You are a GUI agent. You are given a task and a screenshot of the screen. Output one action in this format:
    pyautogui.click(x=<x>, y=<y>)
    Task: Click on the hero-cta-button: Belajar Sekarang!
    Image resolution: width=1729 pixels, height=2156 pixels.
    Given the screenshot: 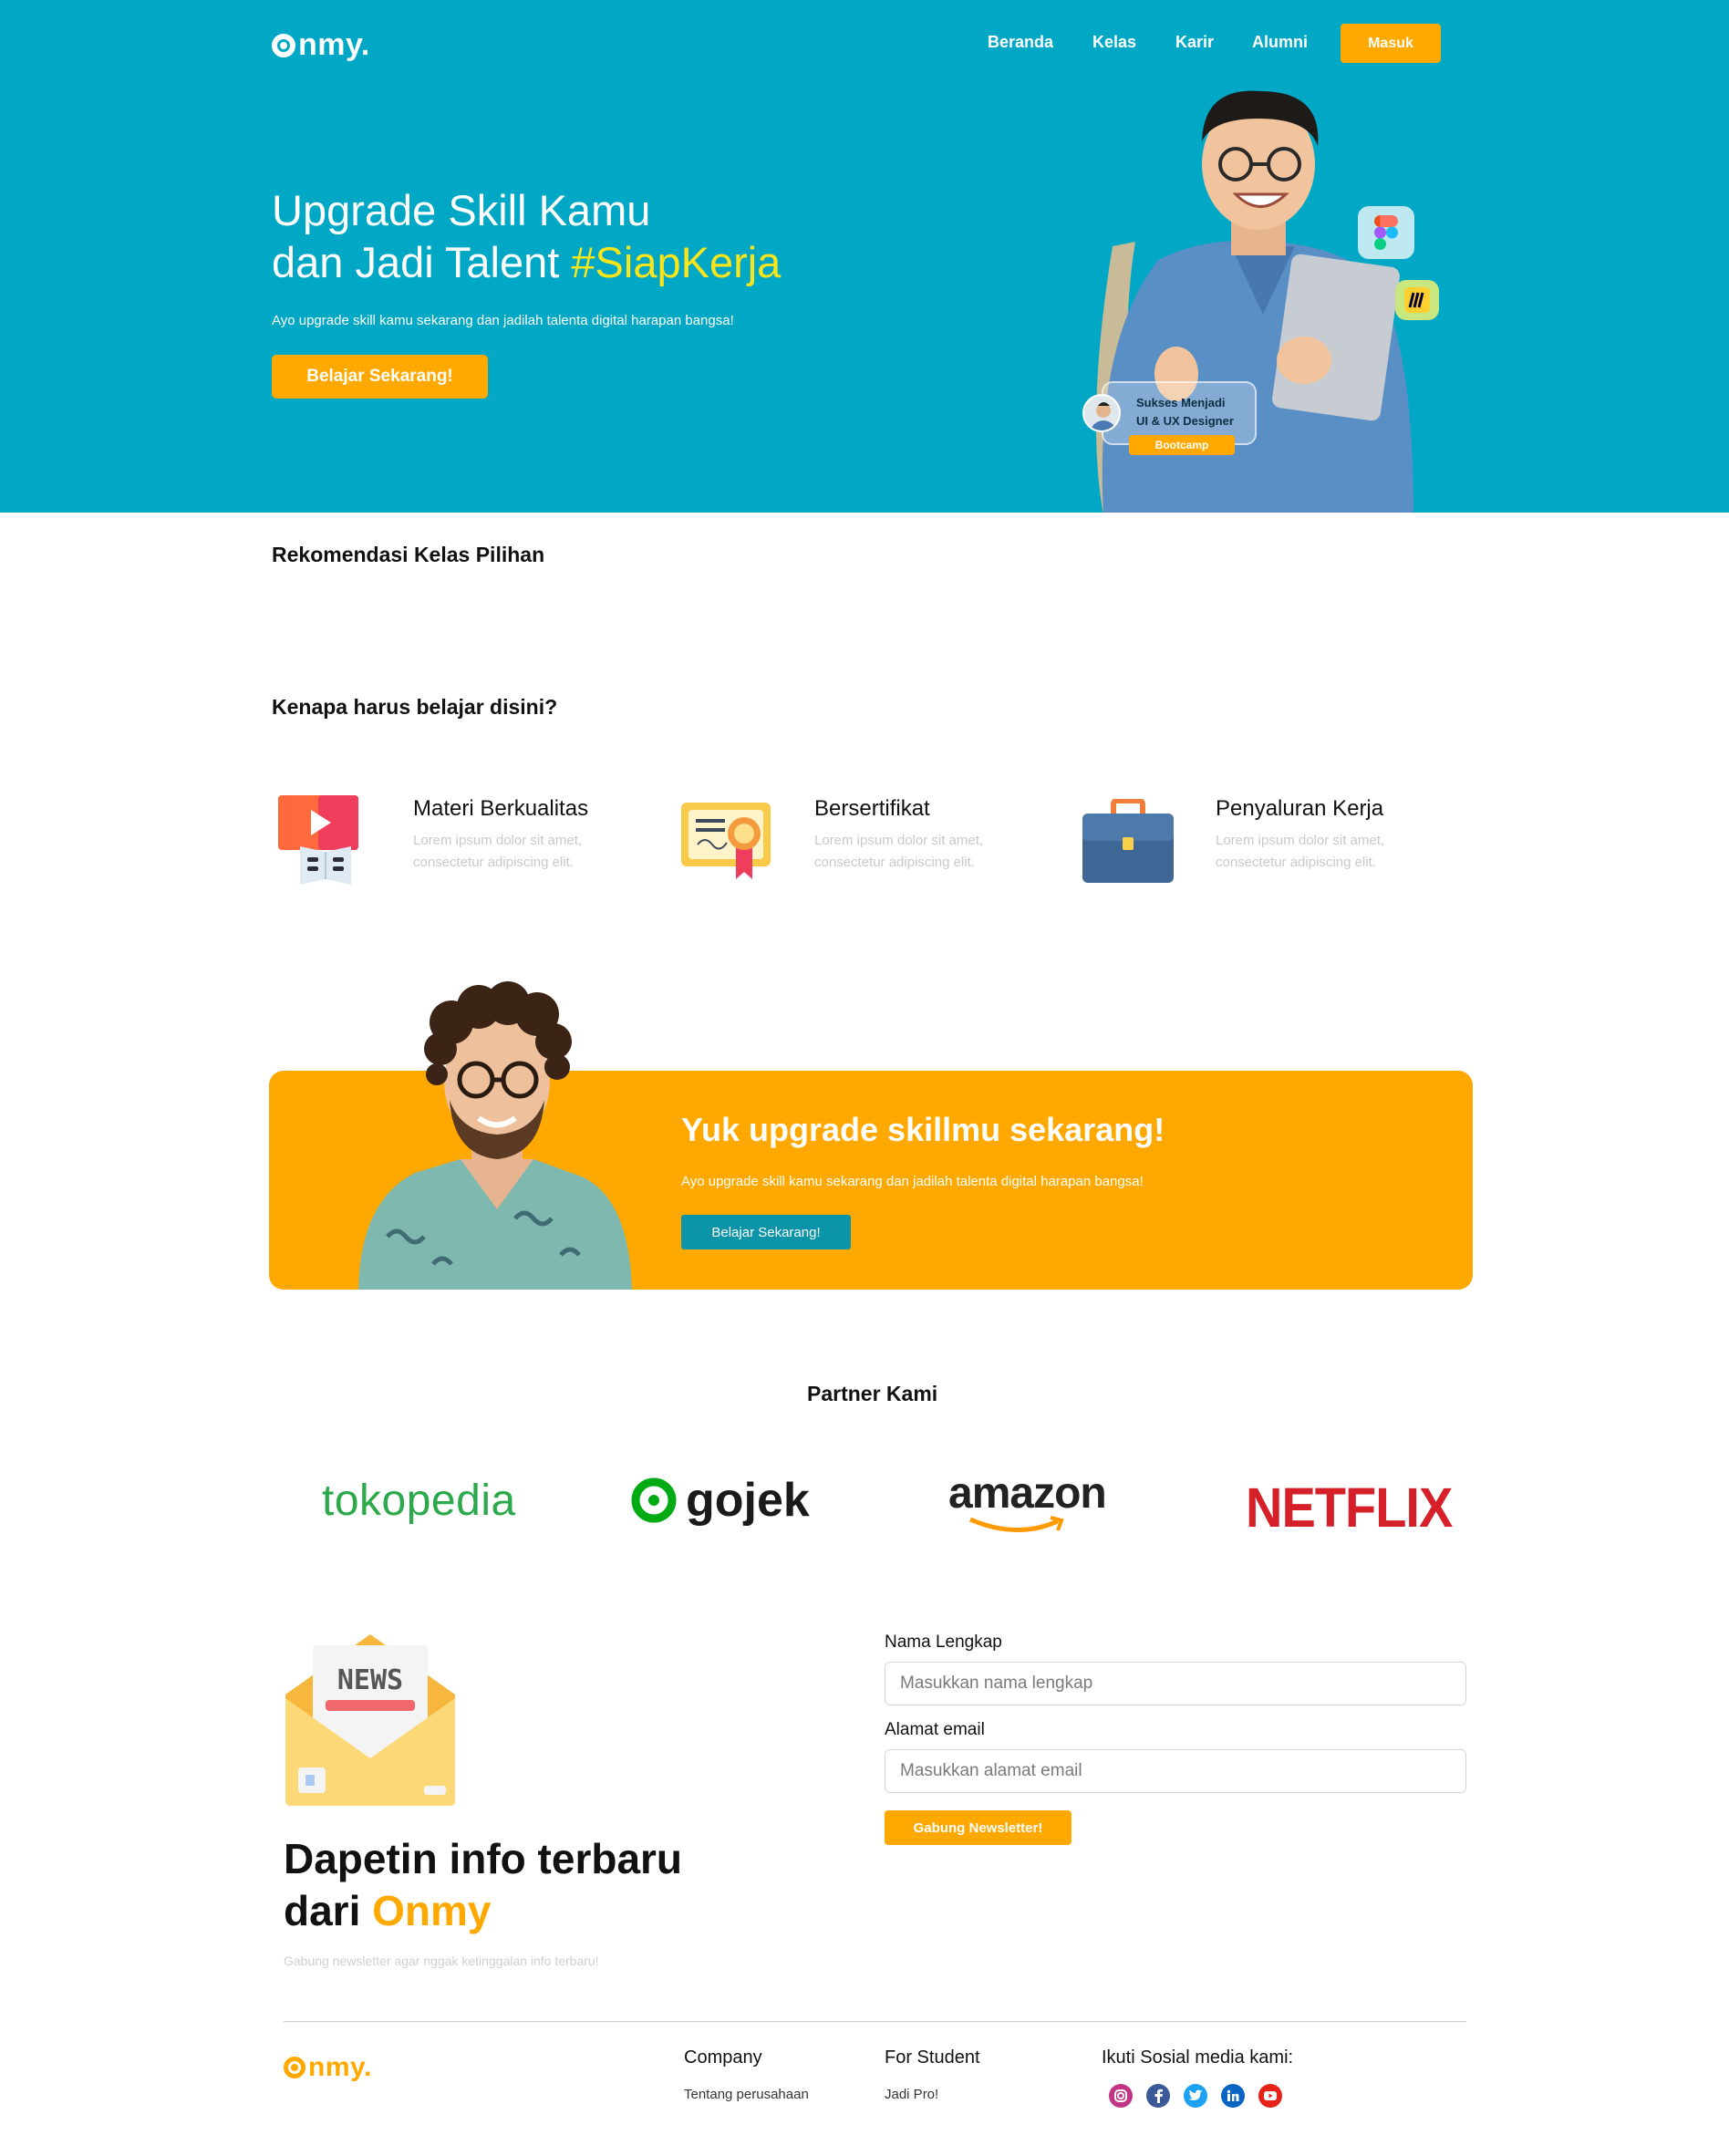 What is the action you would take?
    pyautogui.click(x=380, y=377)
    